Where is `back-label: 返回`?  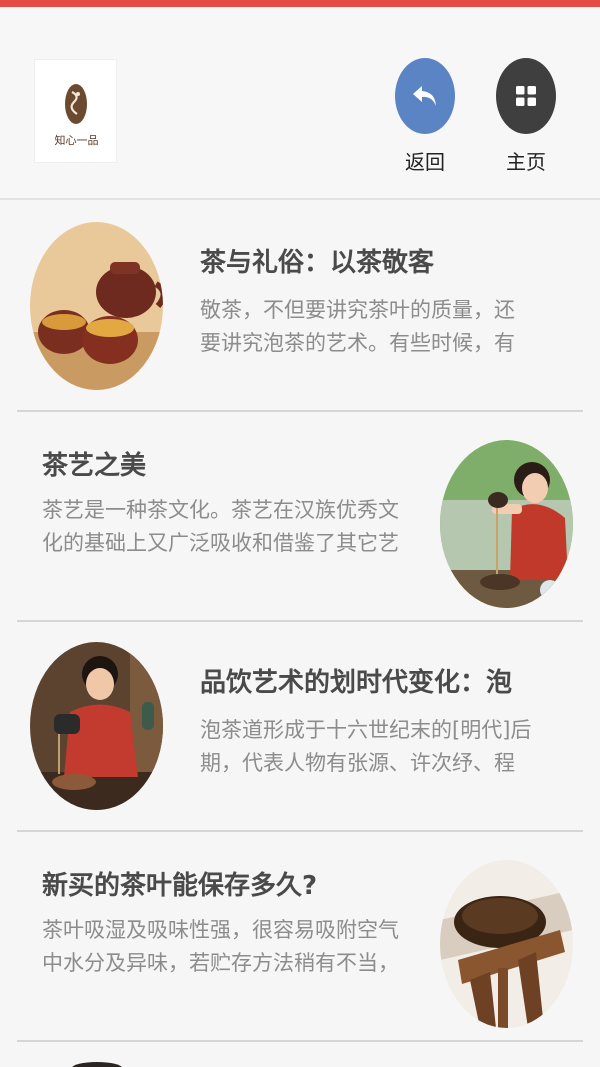
back-label: 返回 is located at coordinates (425, 162).